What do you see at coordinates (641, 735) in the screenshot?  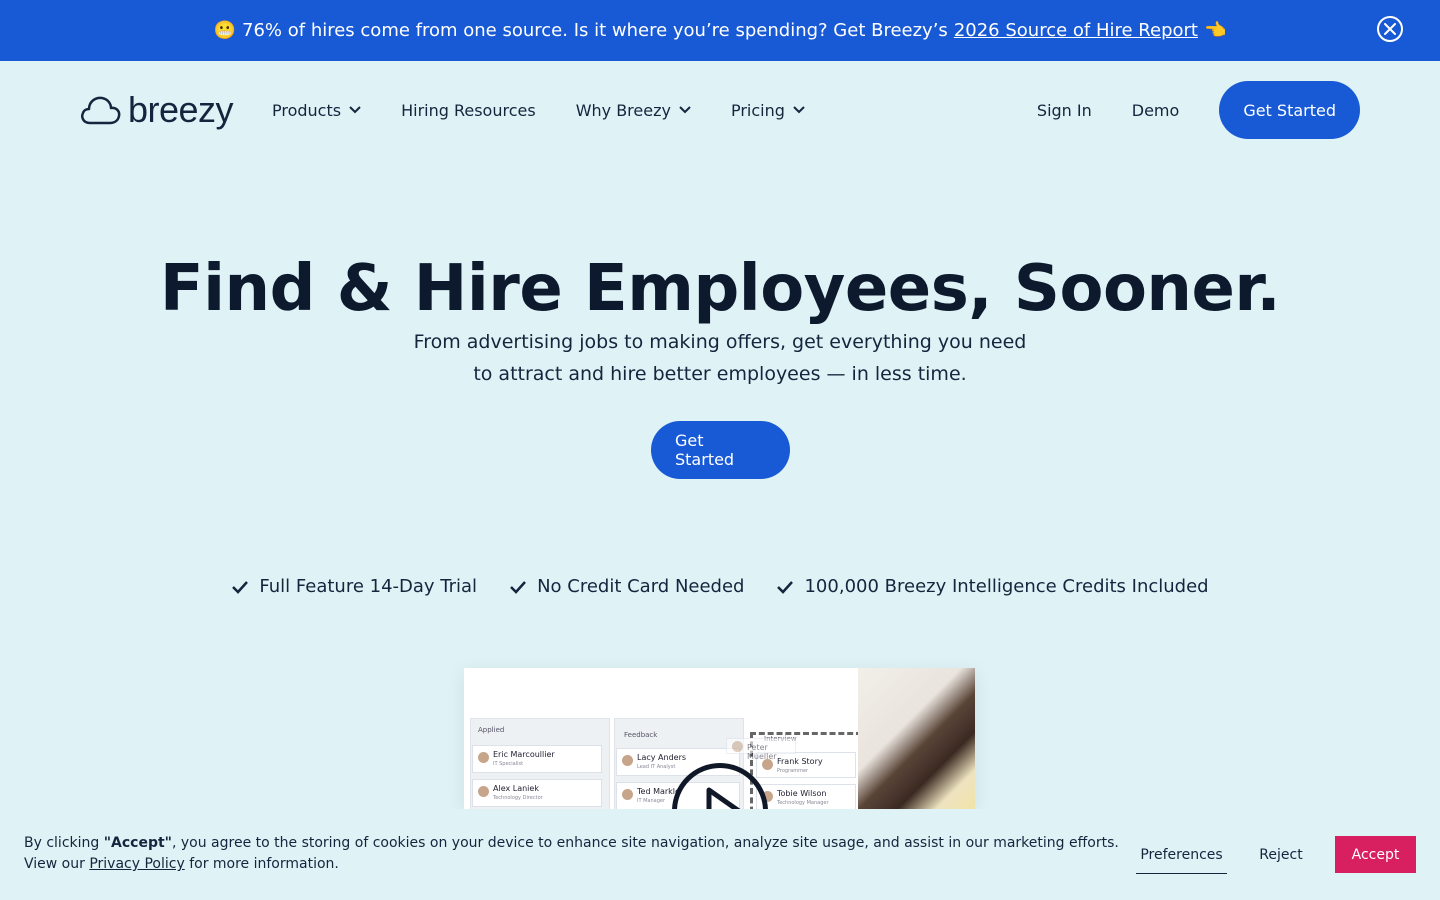 I see `column-label: Feedback` at bounding box center [641, 735].